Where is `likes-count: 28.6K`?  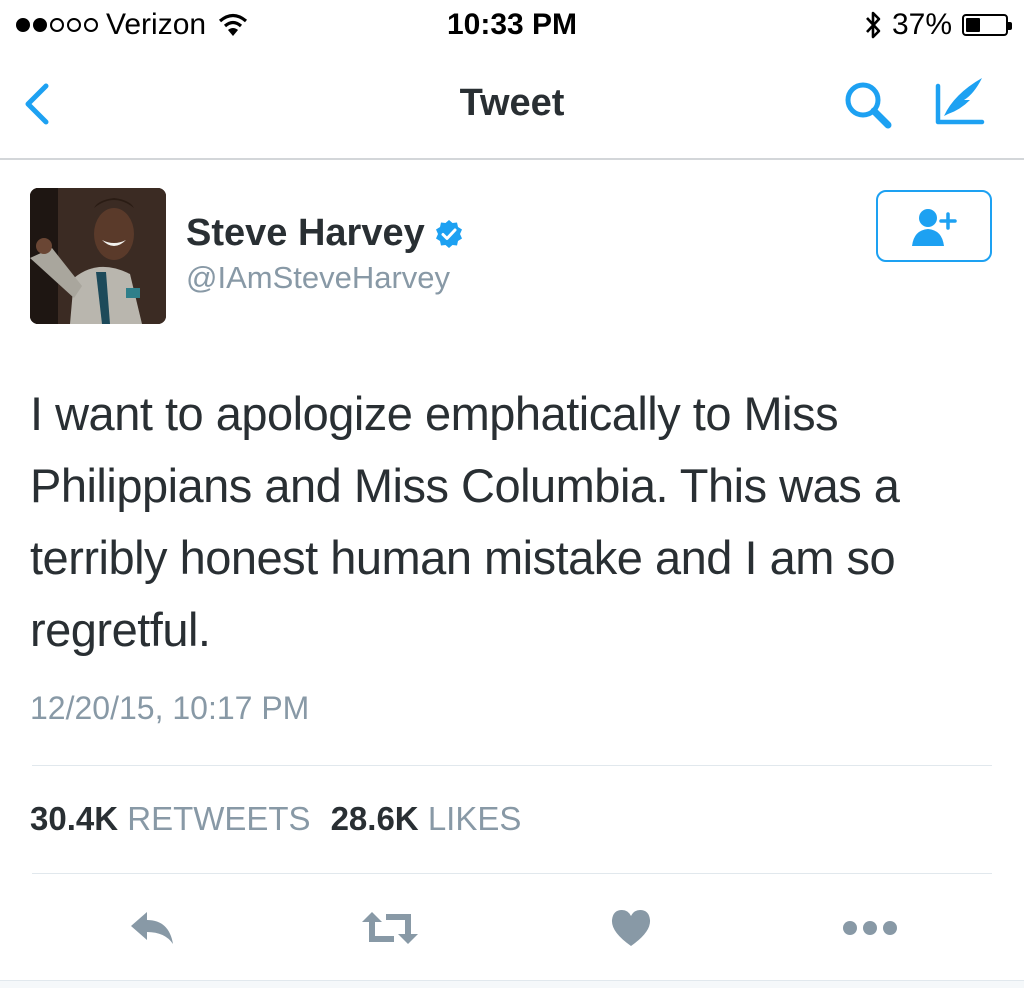
likes-count: 28.6K is located at coordinates (374, 818).